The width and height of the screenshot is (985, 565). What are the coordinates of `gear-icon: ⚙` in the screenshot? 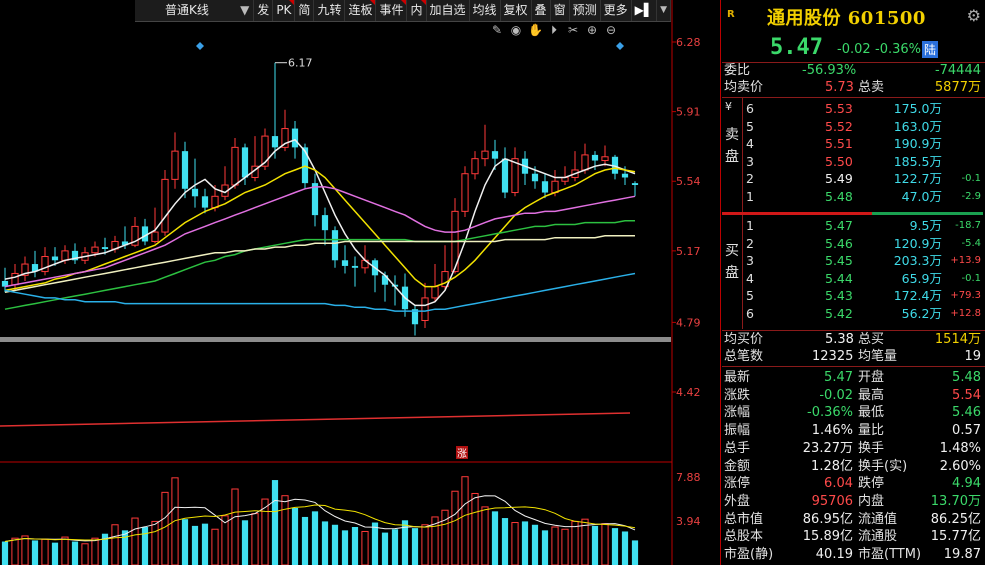 It's located at (974, 15).